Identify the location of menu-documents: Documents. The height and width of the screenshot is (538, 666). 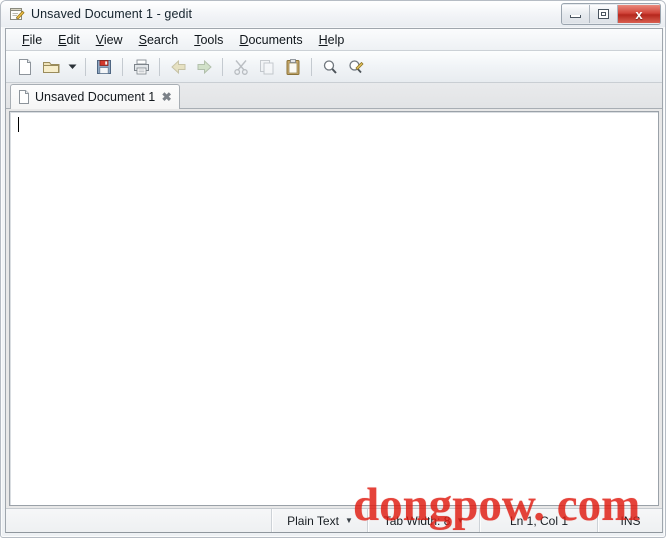
(270, 40).